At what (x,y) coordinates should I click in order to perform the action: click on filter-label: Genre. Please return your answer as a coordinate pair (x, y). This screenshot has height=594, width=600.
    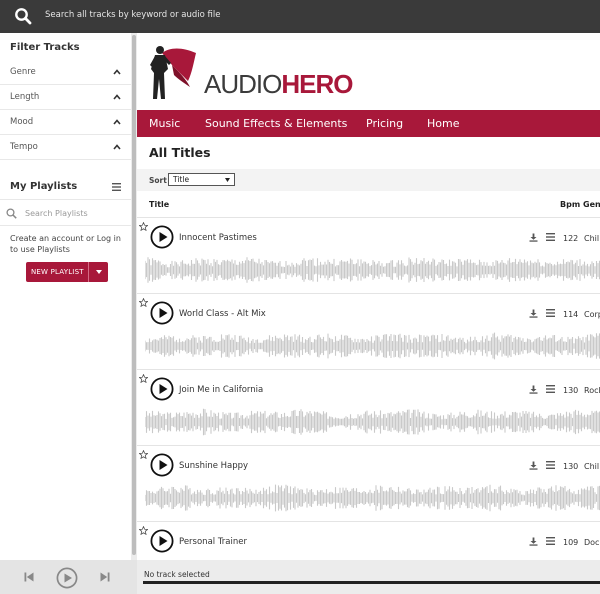
    Looking at the image, I should click on (23, 72).